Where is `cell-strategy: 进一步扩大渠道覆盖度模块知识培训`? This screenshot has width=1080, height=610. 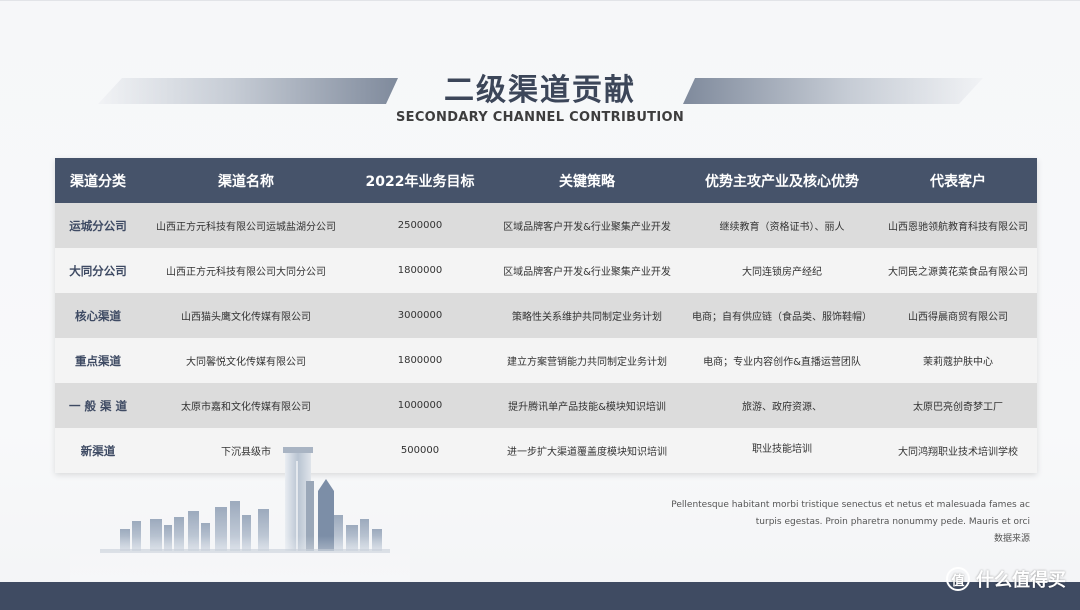
cell-strategy: 进一步扩大渠道覆盖度模块知识培训 is located at coordinates (587, 452).